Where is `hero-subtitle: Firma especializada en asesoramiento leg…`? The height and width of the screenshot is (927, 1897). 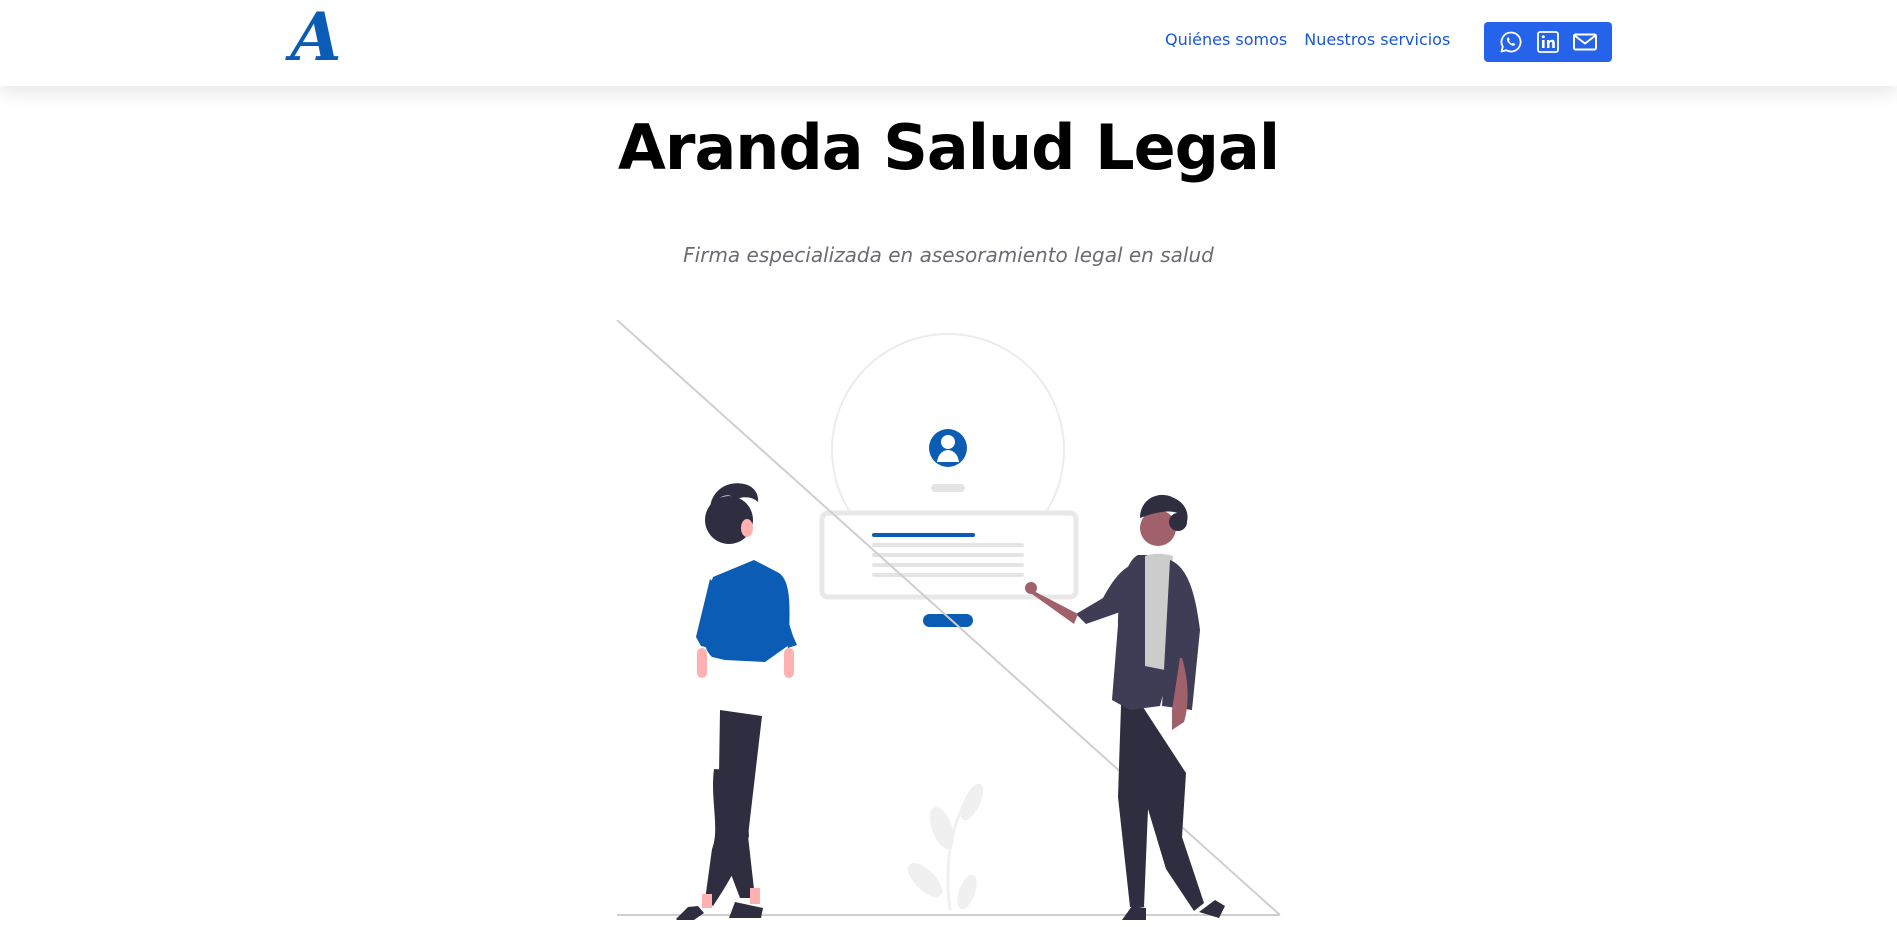 hero-subtitle: Firma especializada en asesoramiento leg… is located at coordinates (948, 255).